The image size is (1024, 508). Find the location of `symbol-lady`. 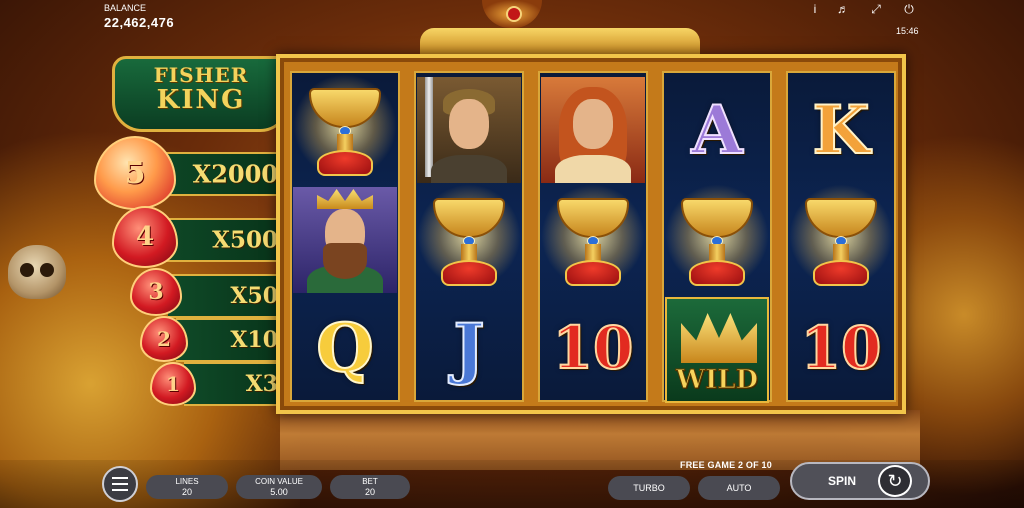

symbol-lady is located at coordinates (593, 130).